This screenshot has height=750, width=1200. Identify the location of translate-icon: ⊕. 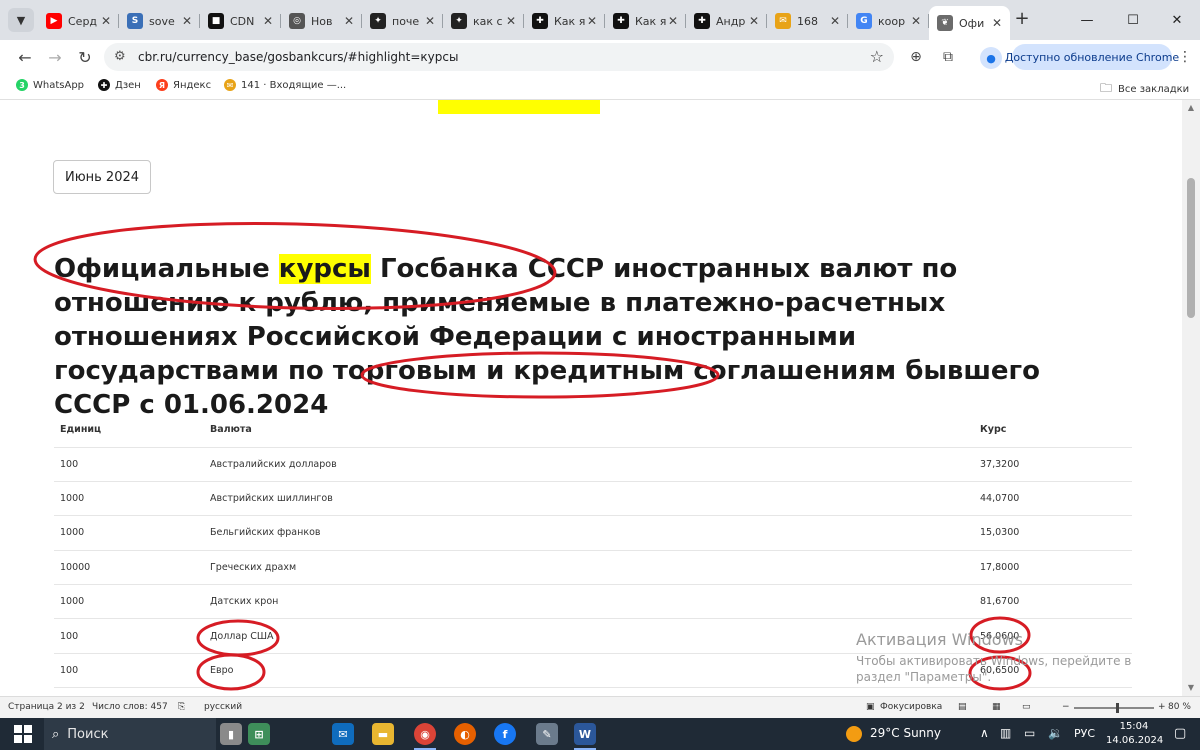
(916, 57).